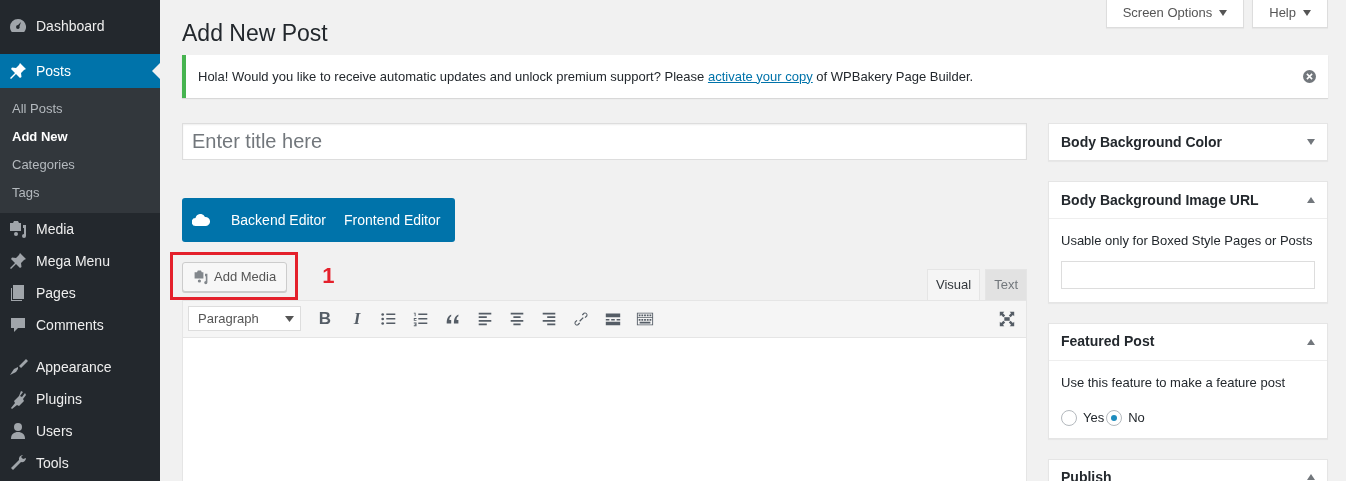 This screenshot has height=481, width=1346. Describe the element at coordinates (235, 277) in the screenshot. I see `add-media-button: Add Media` at that location.